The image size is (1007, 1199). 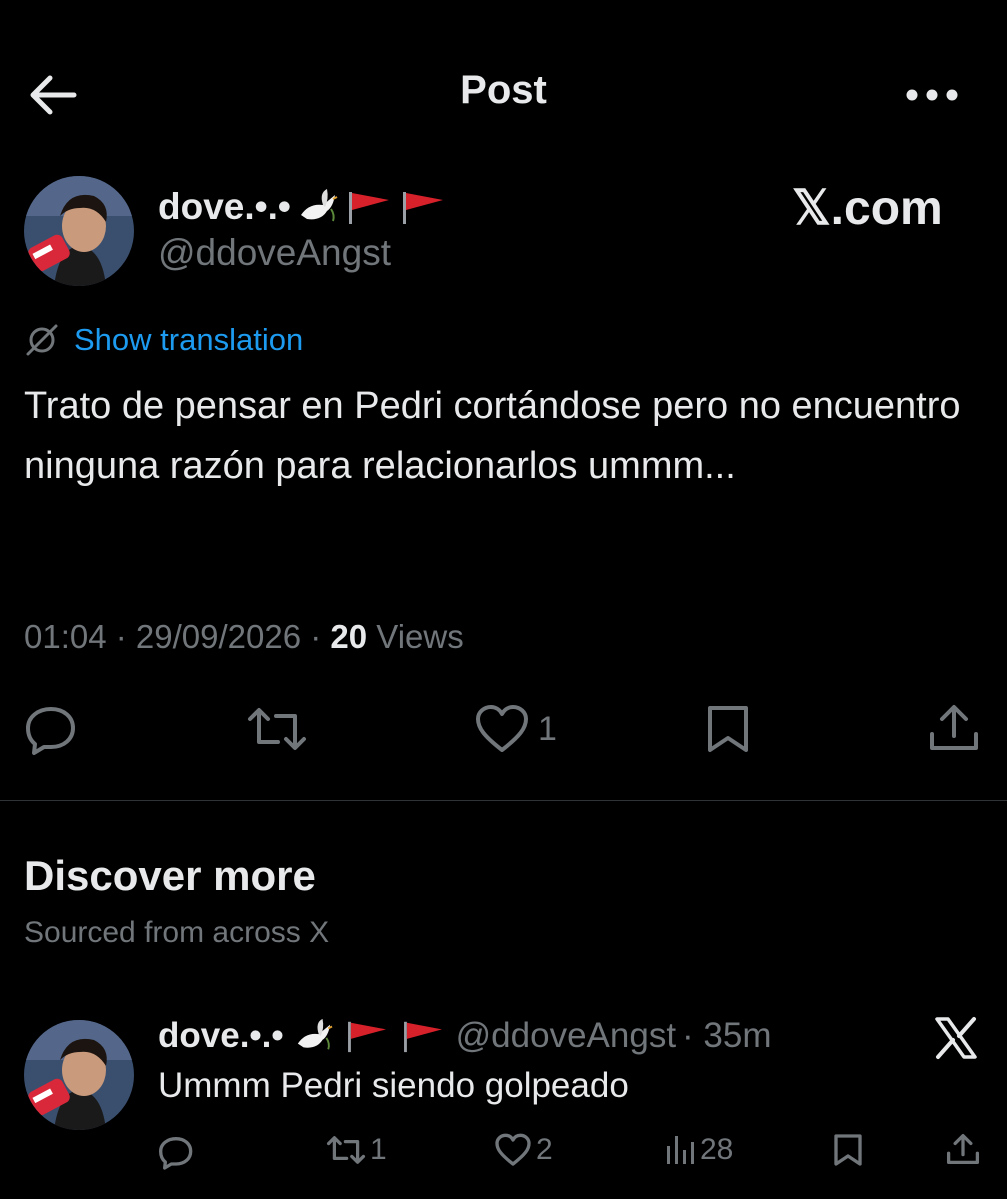 I want to click on views-count: 20, so click(x=349, y=636).